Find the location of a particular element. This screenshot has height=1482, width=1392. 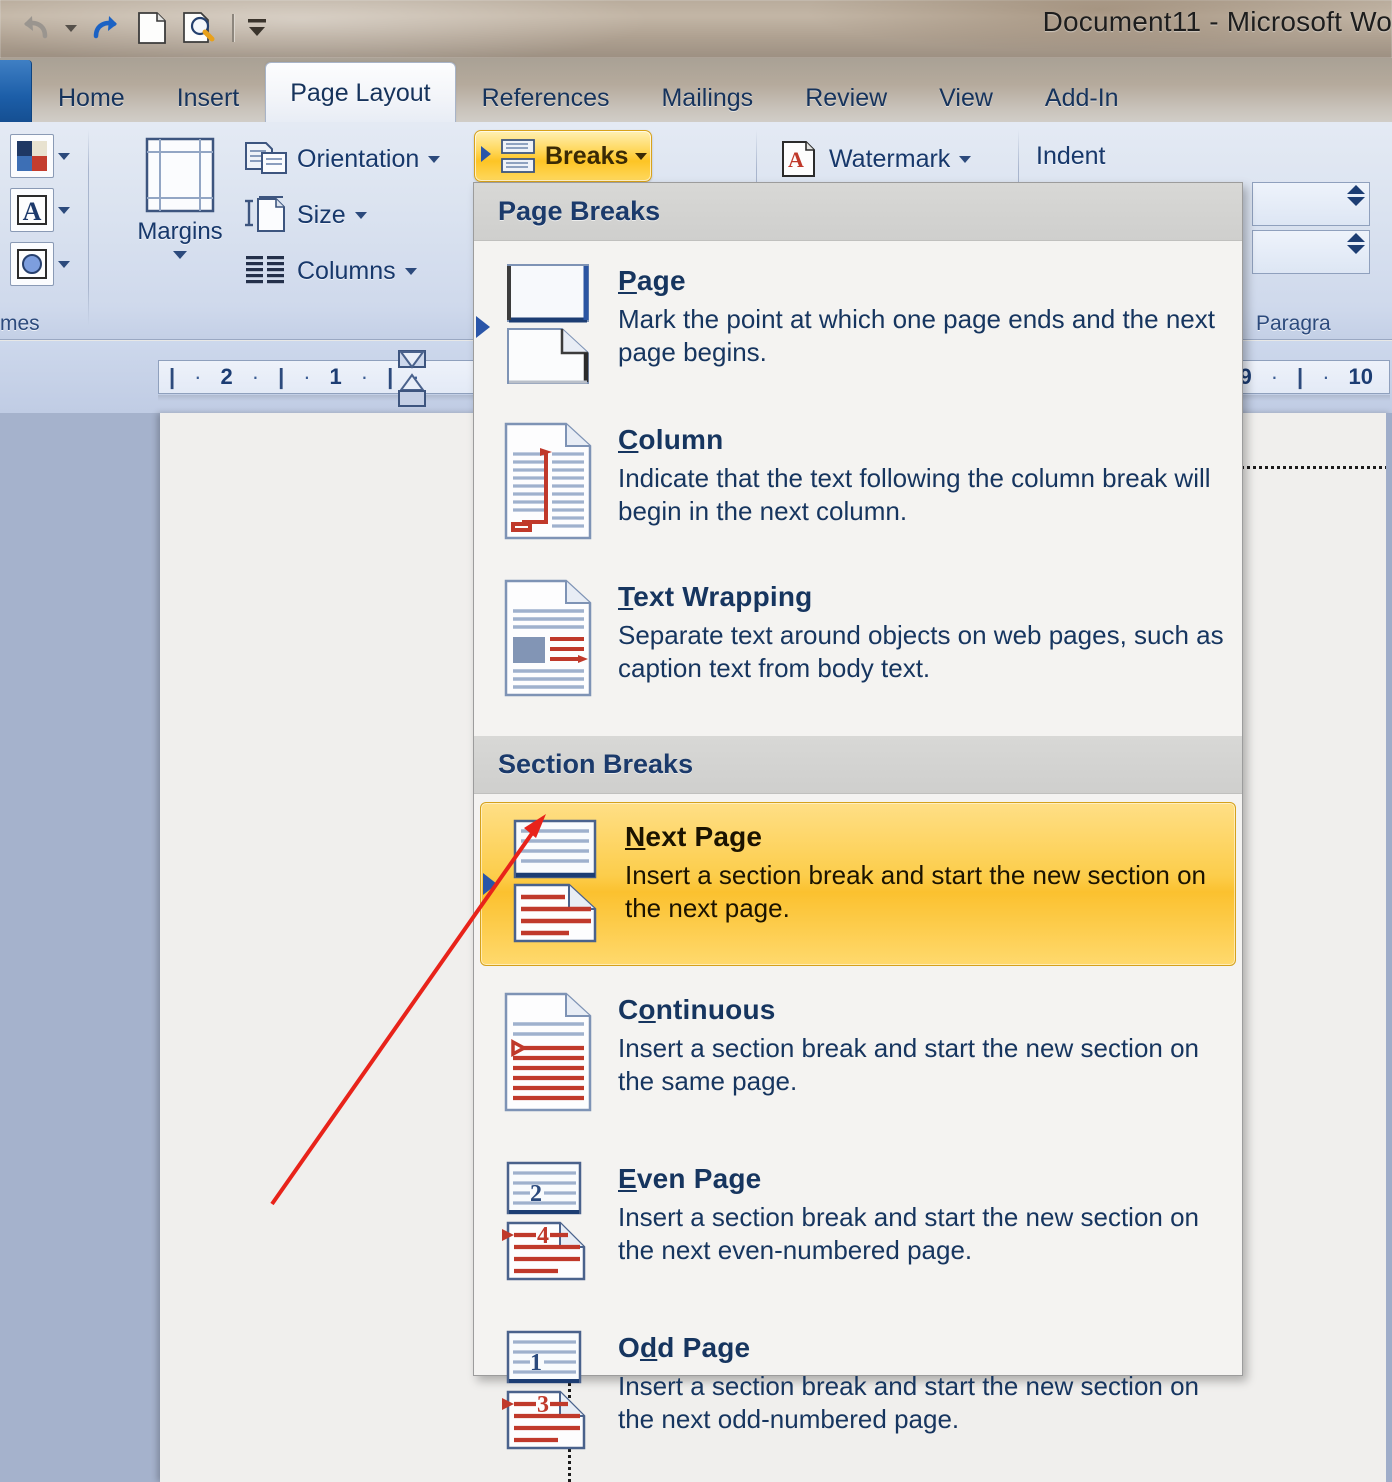

svg-text: A is located at coordinates (796, 159).